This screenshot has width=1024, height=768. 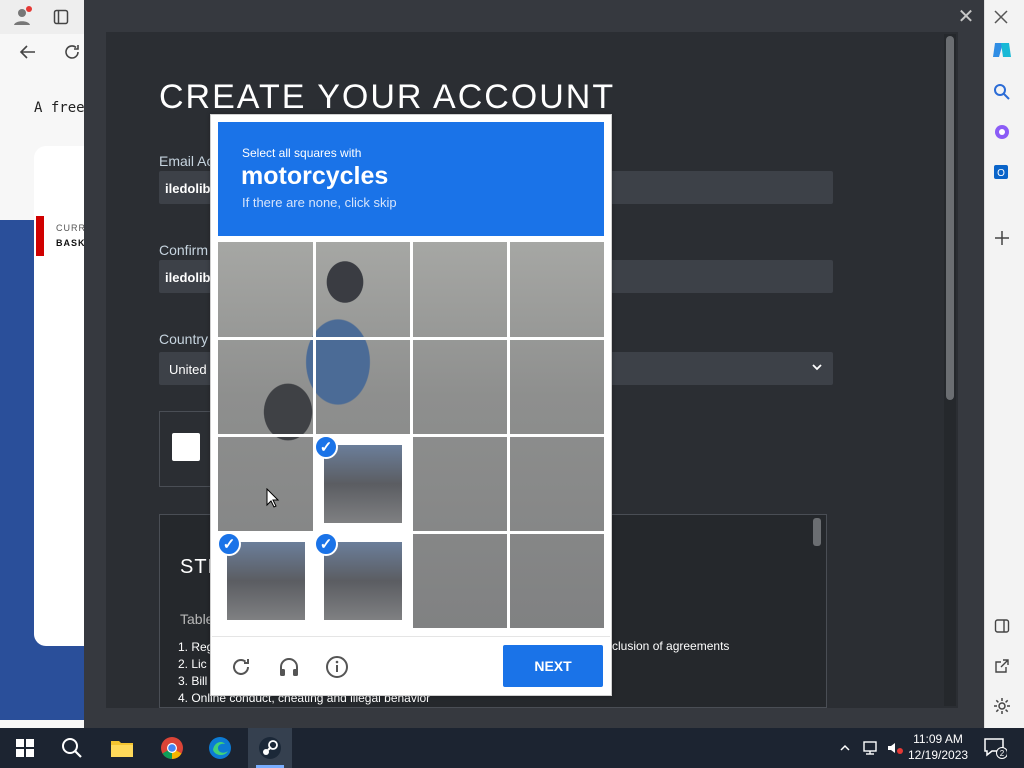 I want to click on page-title: CREATE YOUR ACCOUNT, so click(x=387, y=97).